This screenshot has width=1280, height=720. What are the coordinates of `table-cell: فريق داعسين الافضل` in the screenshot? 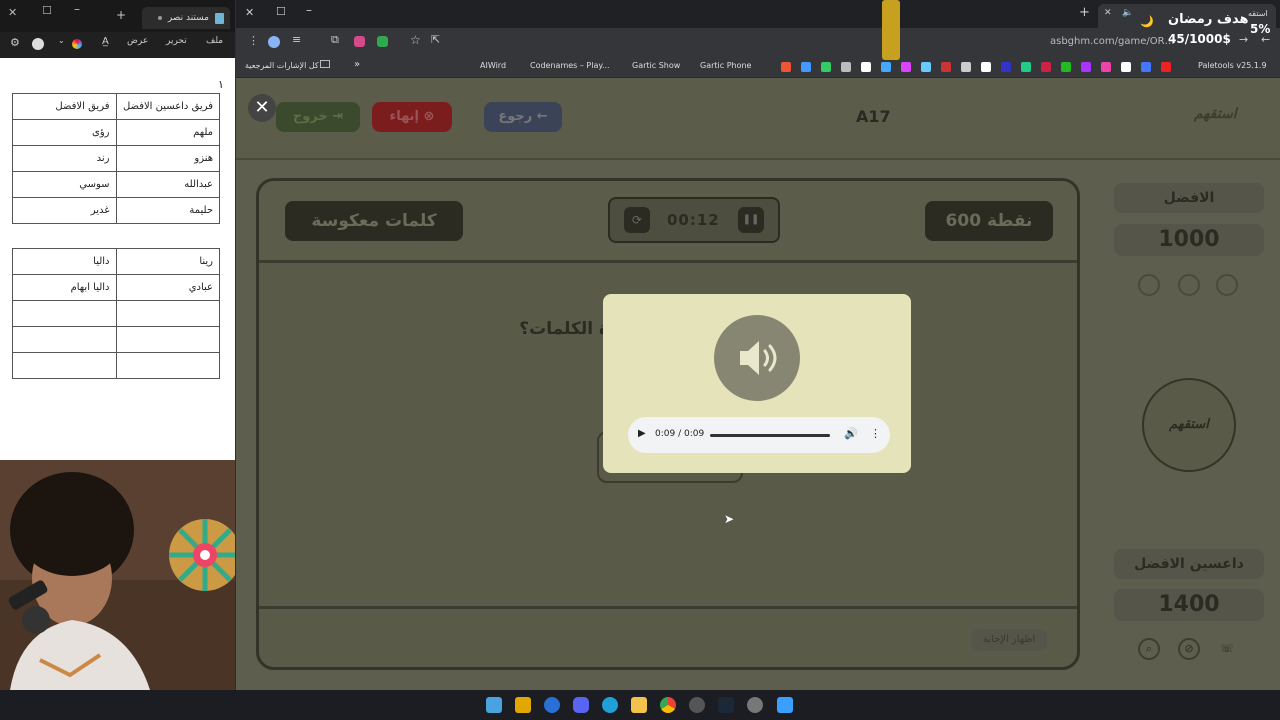 It's located at (167, 106).